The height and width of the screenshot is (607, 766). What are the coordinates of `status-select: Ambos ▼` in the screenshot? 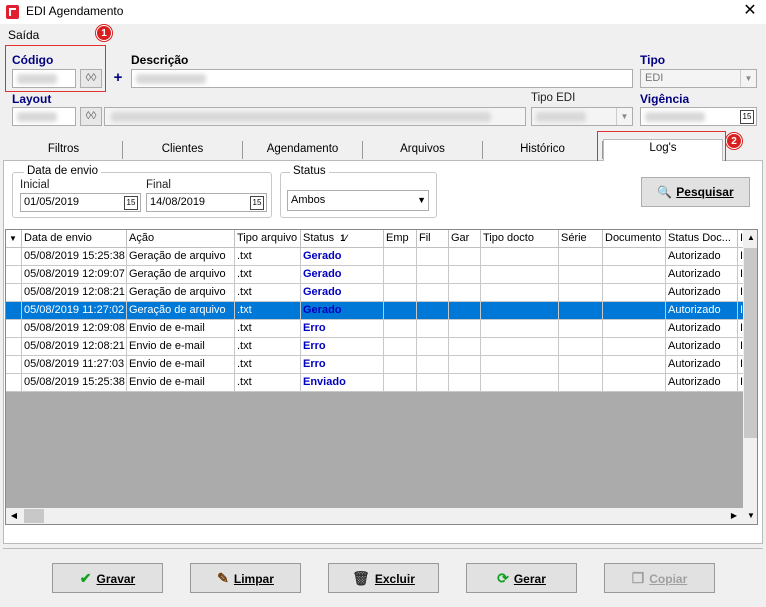 It's located at (358, 200).